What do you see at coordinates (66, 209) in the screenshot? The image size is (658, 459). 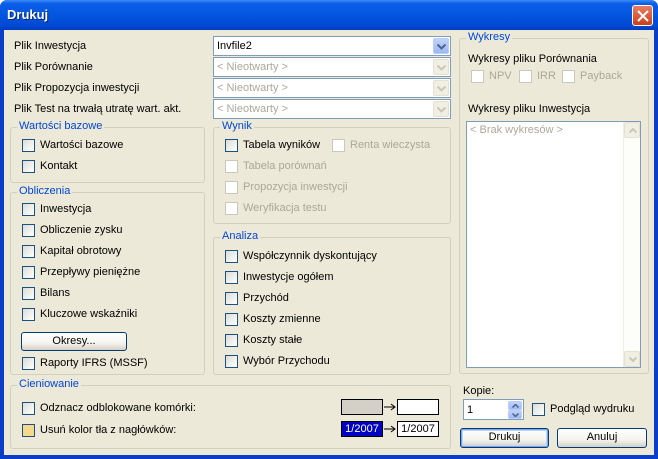 I see `checkbox-label: Inwestycja` at bounding box center [66, 209].